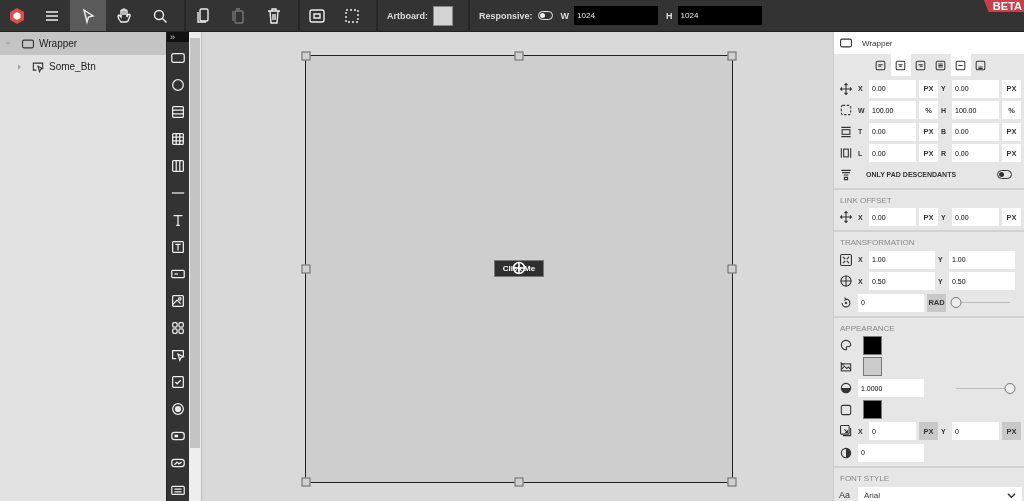 The width and height of the screenshot is (1024, 501). I want to click on grid-icon, so click(178, 139).